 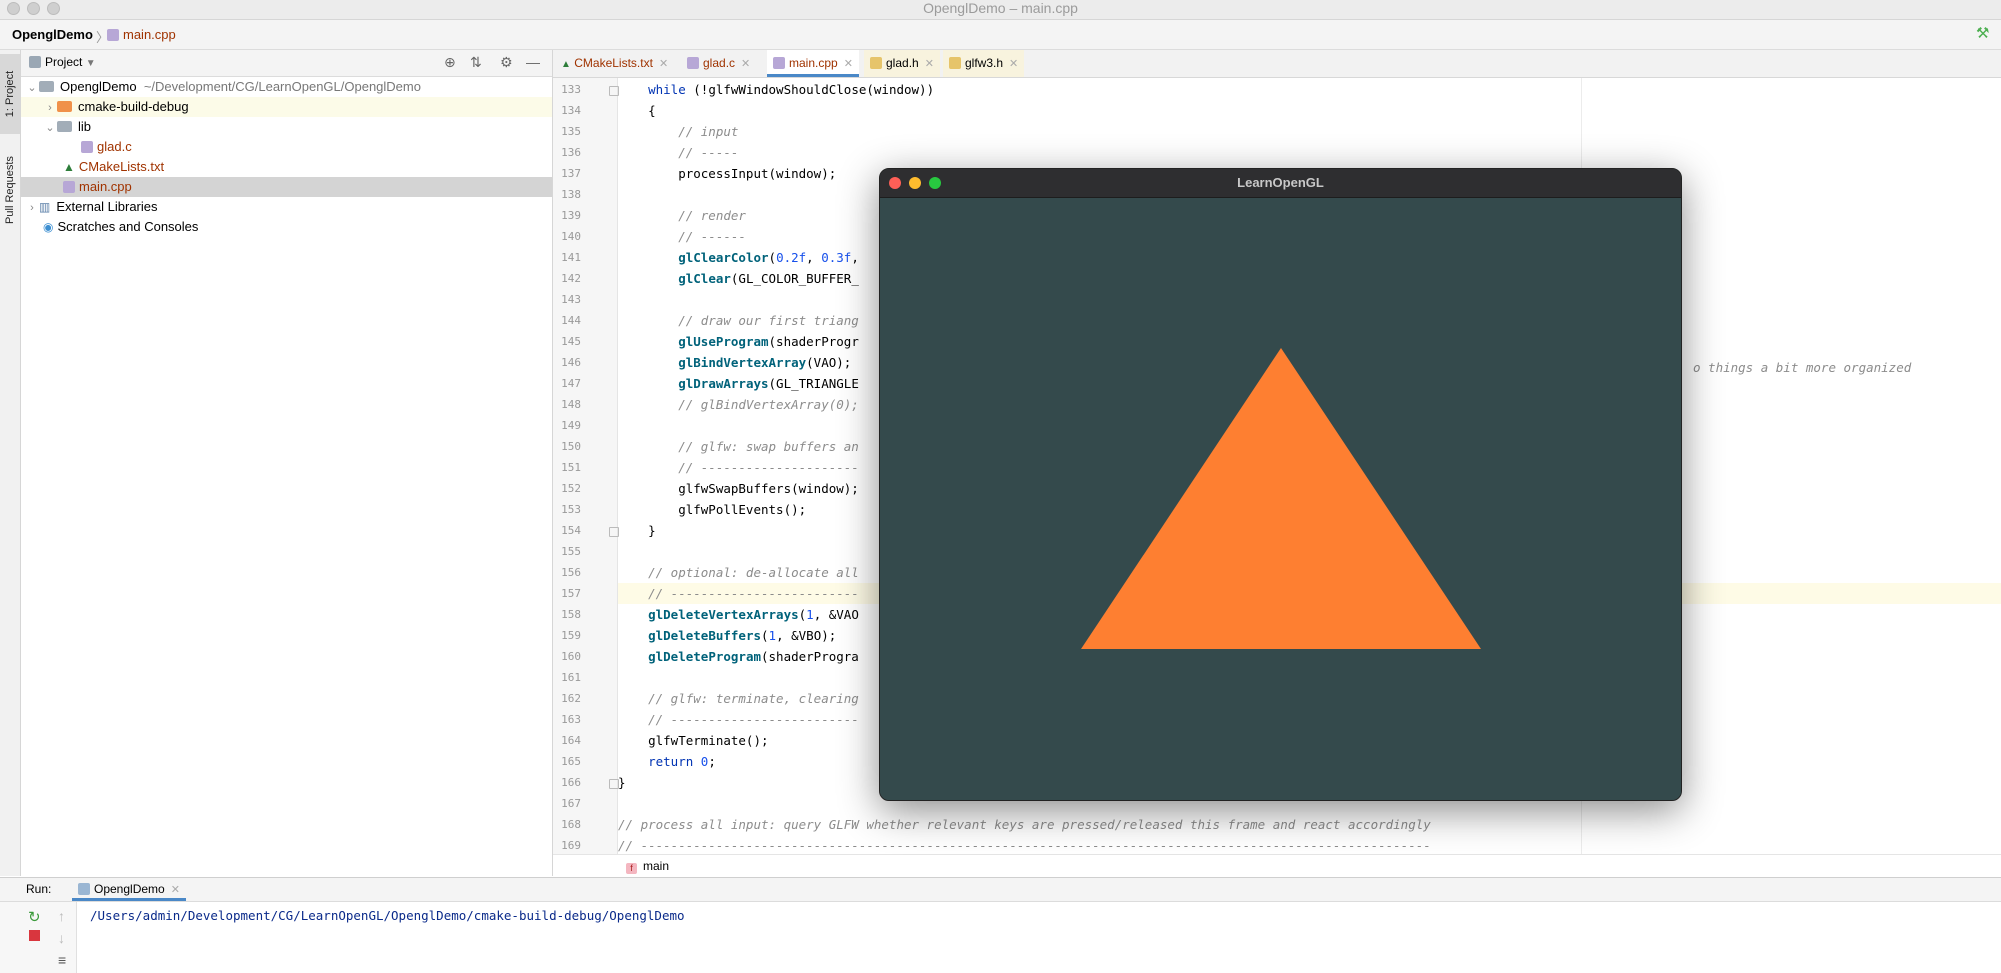 What do you see at coordinates (1000, 890) in the screenshot?
I see `run-panel-header: Run: OpenglDemo ✕` at bounding box center [1000, 890].